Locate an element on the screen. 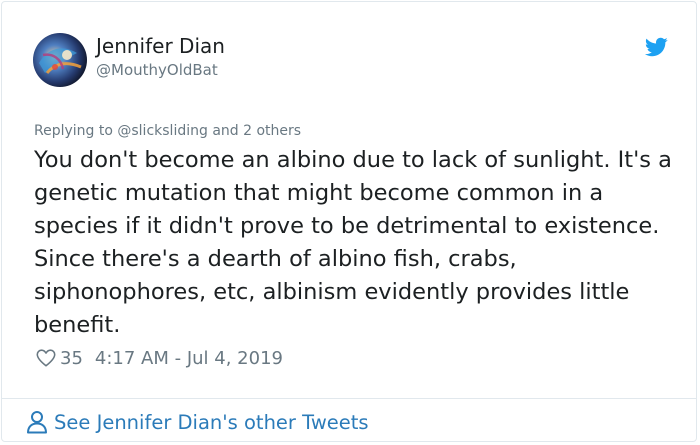  see-other-tweets-link: See Jennifer Dian's other Tweets is located at coordinates (197, 422).